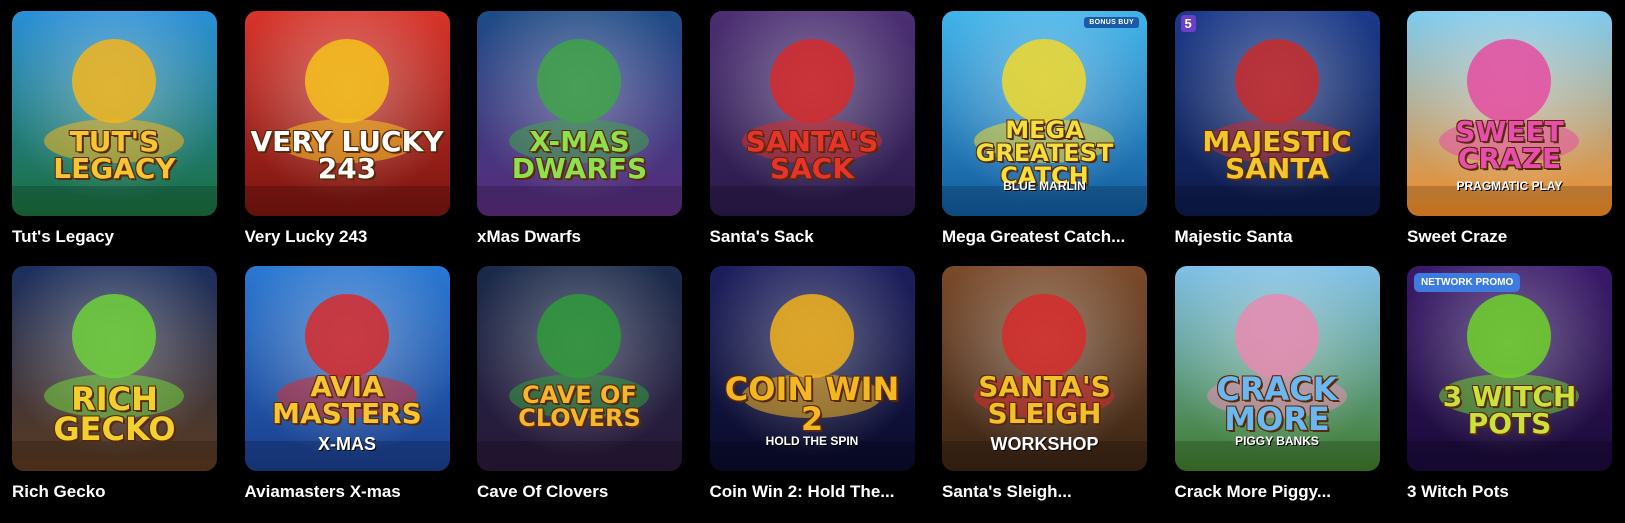 Image resolution: width=1625 pixels, height=523 pixels. What do you see at coordinates (1509, 410) in the screenshot?
I see `game-art-title: 3 Witch Pots` at bounding box center [1509, 410].